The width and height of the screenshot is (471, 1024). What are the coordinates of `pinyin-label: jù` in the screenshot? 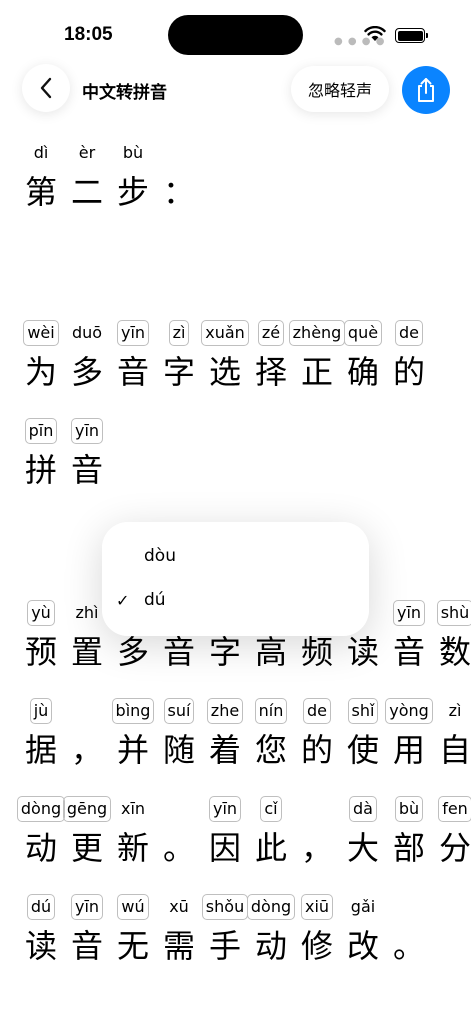 It's located at (41, 711).